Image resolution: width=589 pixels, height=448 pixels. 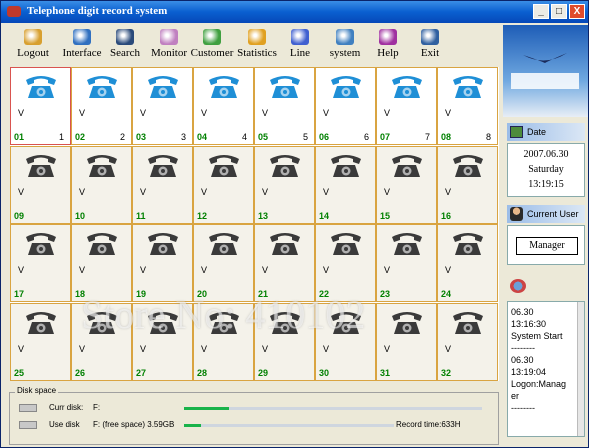 I want to click on toolbar-label: Interface, so click(x=82, y=53).